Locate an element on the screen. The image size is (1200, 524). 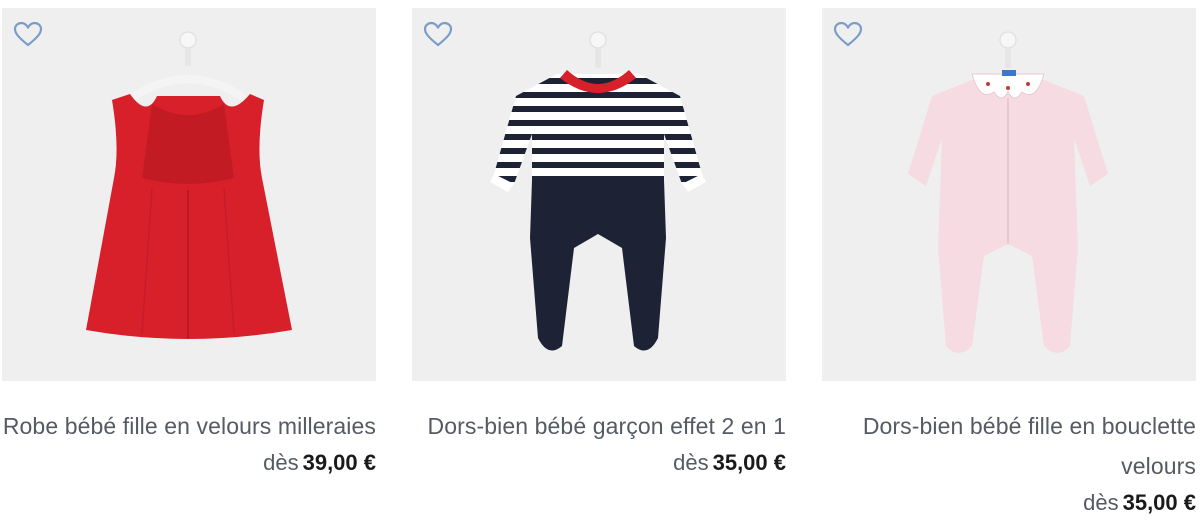
product-name: Dors-bien bébé garçon effet 2 en 1 is located at coordinates (599, 426).